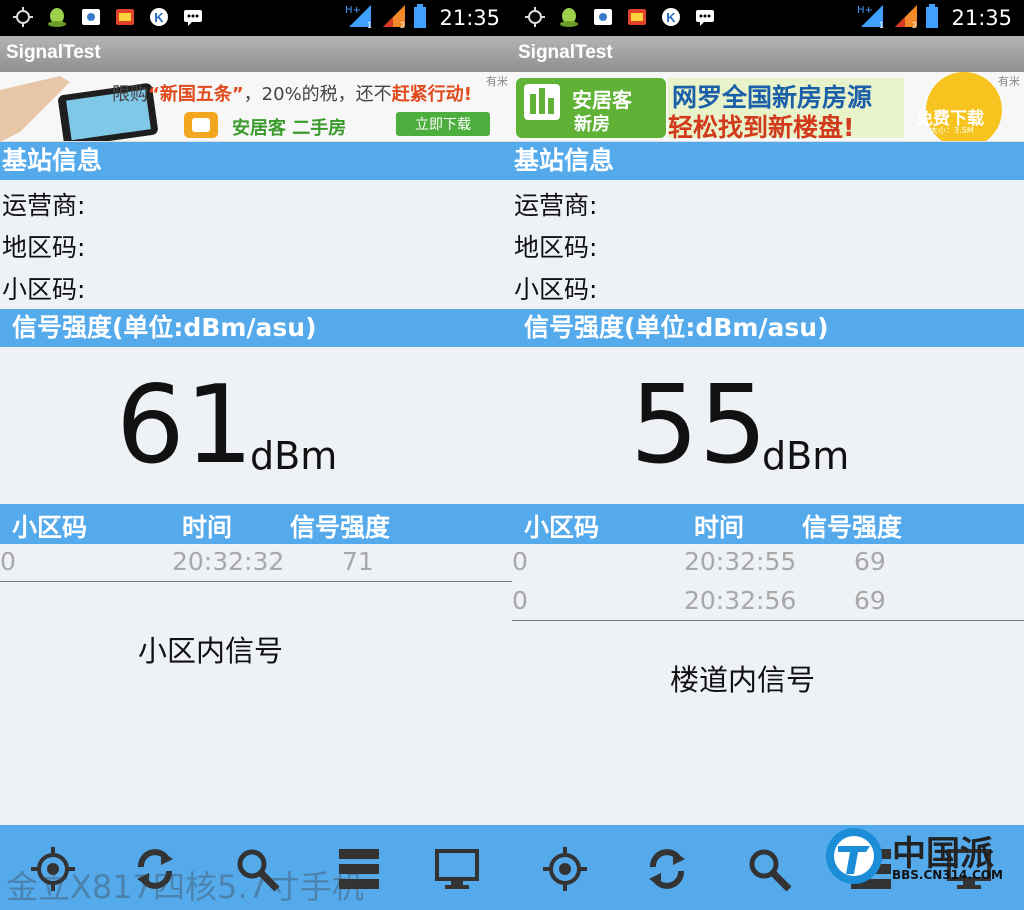 This screenshot has width=1024, height=910. I want to click on search-icon, so click(770, 870).